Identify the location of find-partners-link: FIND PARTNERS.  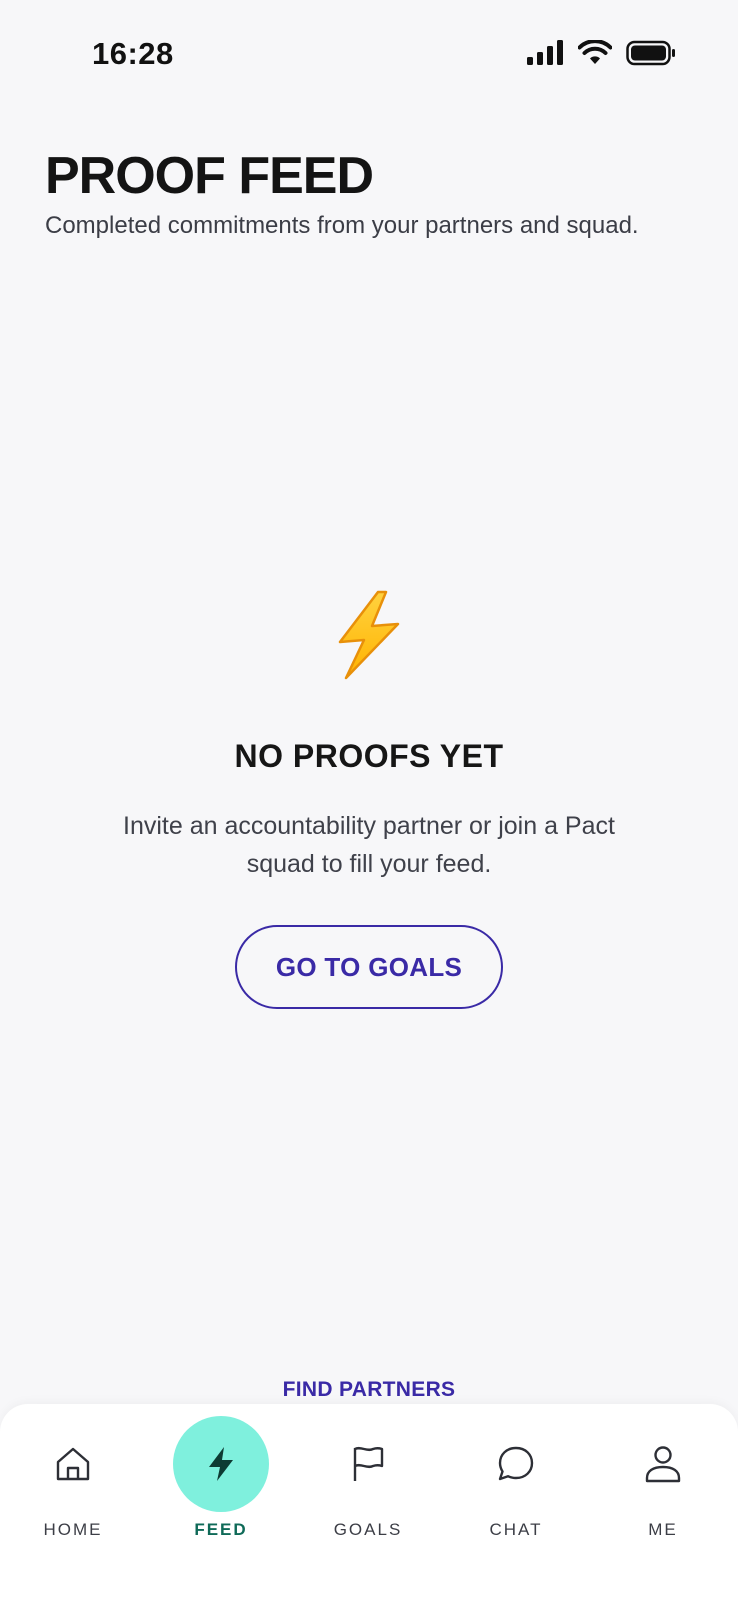
(369, 1390).